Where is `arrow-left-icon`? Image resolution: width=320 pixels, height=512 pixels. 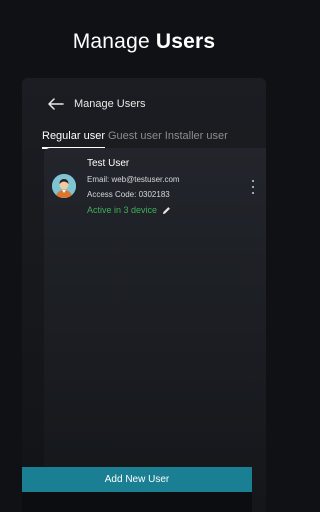
arrow-left-icon is located at coordinates (56, 104).